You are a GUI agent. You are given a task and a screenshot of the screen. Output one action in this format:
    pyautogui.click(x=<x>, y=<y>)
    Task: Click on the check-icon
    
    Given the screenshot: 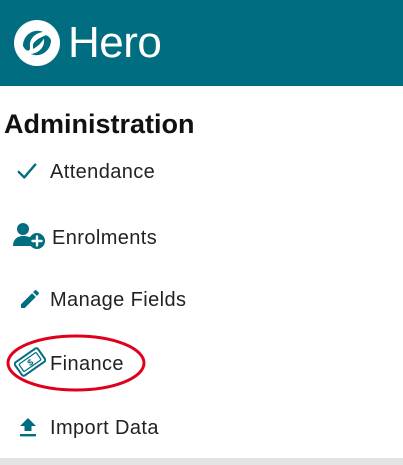 What is the action you would take?
    pyautogui.click(x=27, y=171)
    